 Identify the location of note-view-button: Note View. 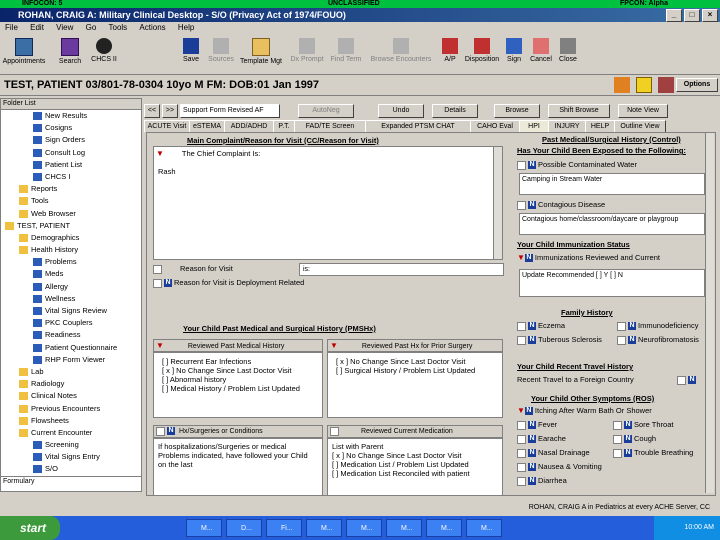
(643, 111).